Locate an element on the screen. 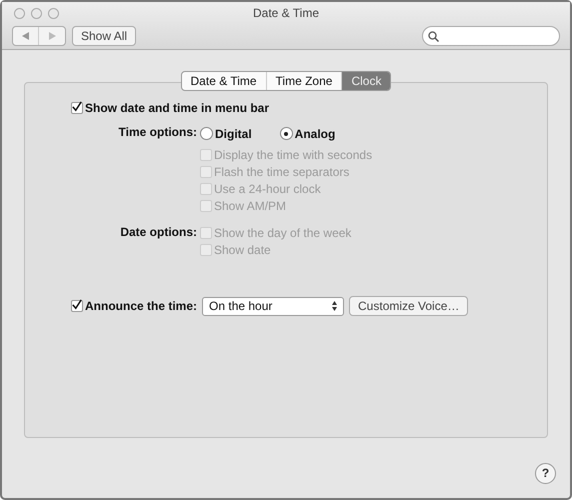 The width and height of the screenshot is (572, 500). back-icon is located at coordinates (25, 36).